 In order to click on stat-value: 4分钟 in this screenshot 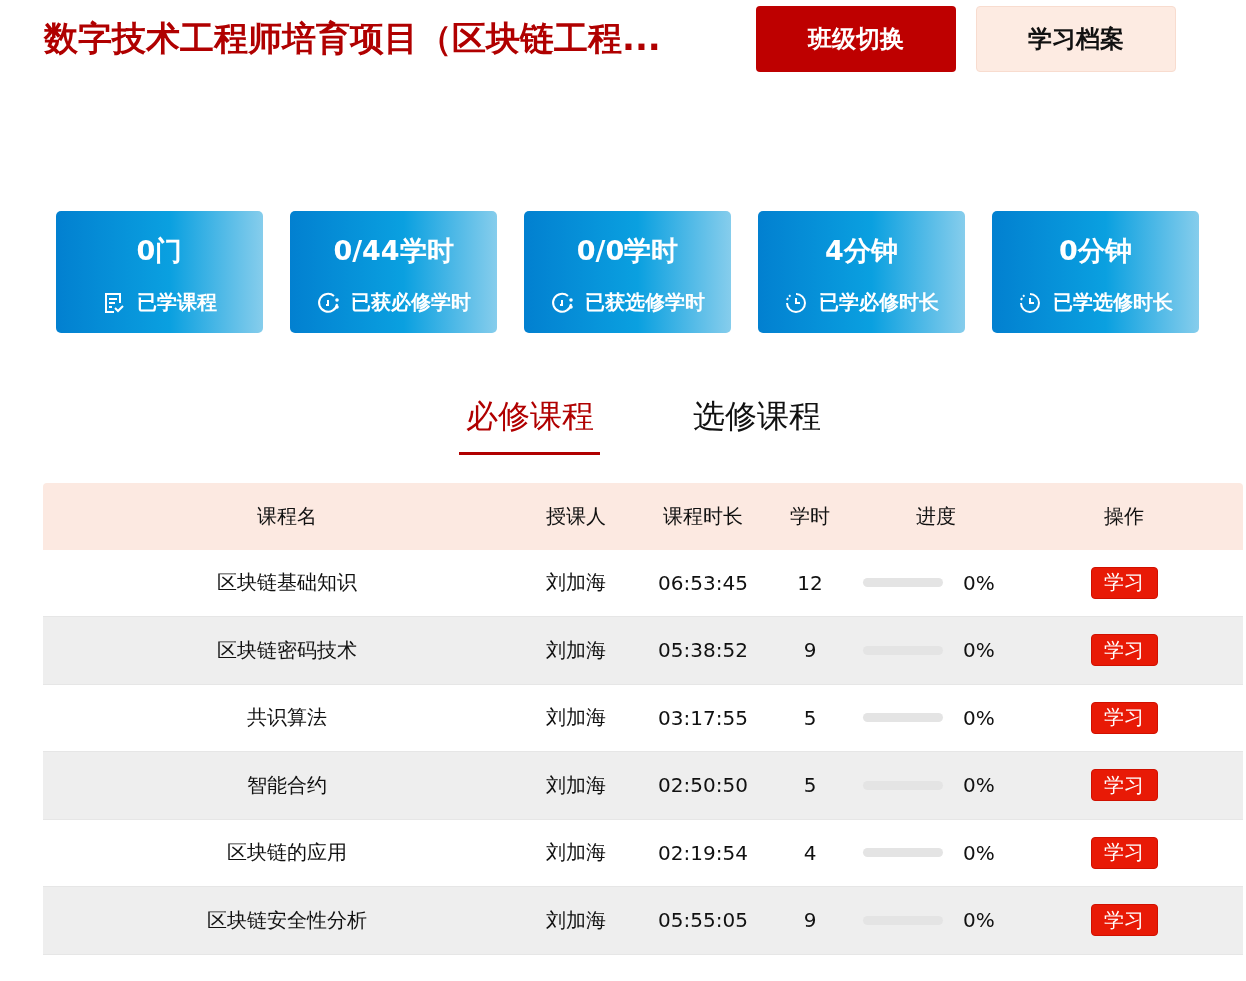, I will do `click(861, 251)`.